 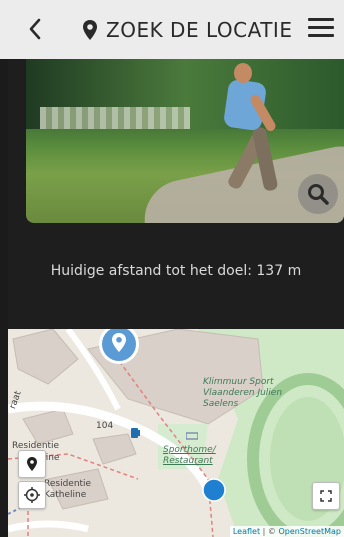 I want to click on back-button, so click(x=36, y=29).